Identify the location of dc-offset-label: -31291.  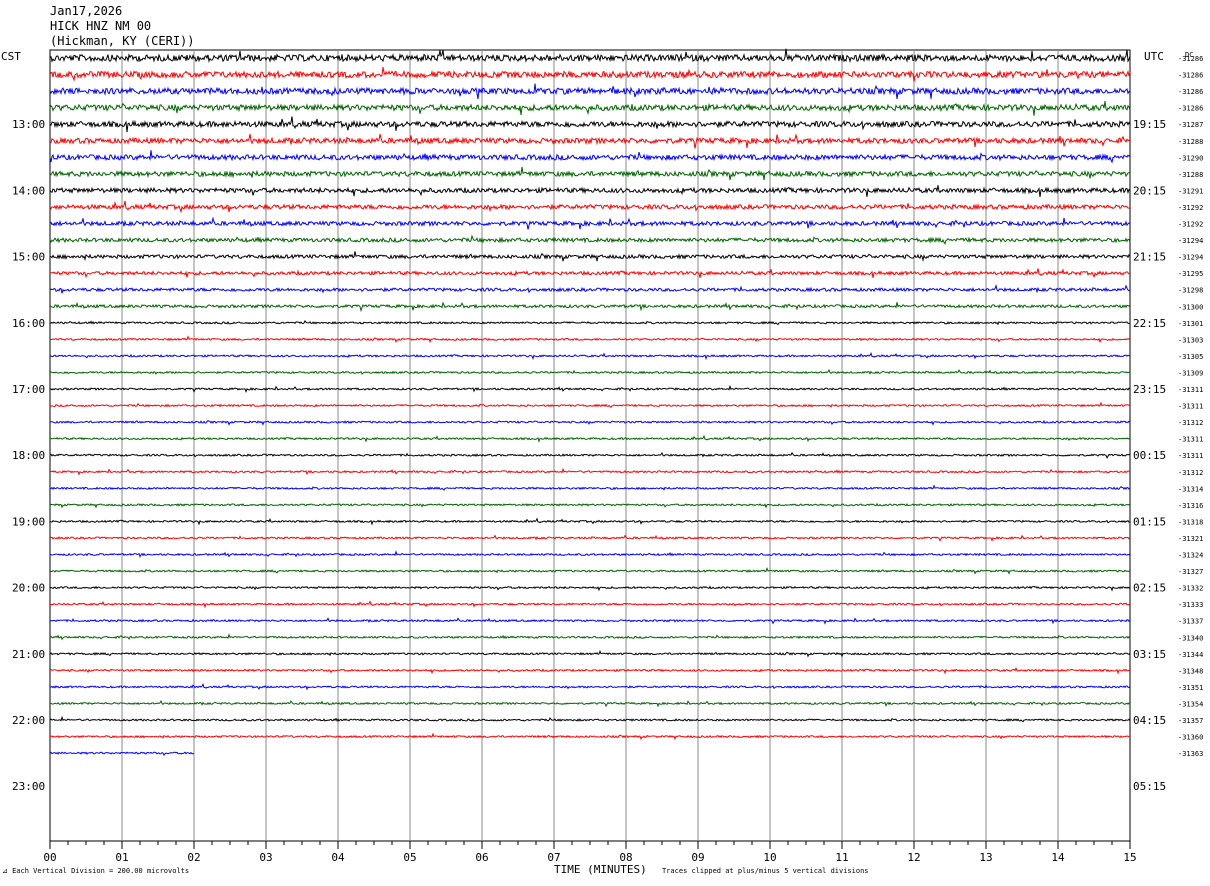
(1190, 191).